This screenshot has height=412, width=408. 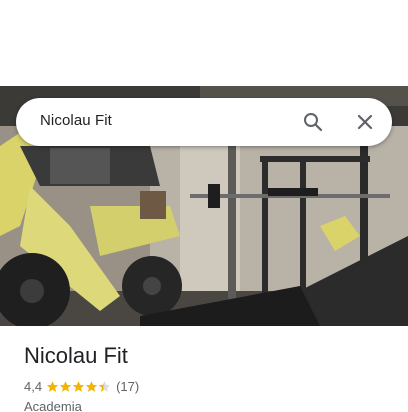 I want to click on place-category: Academia, so click(x=53, y=405).